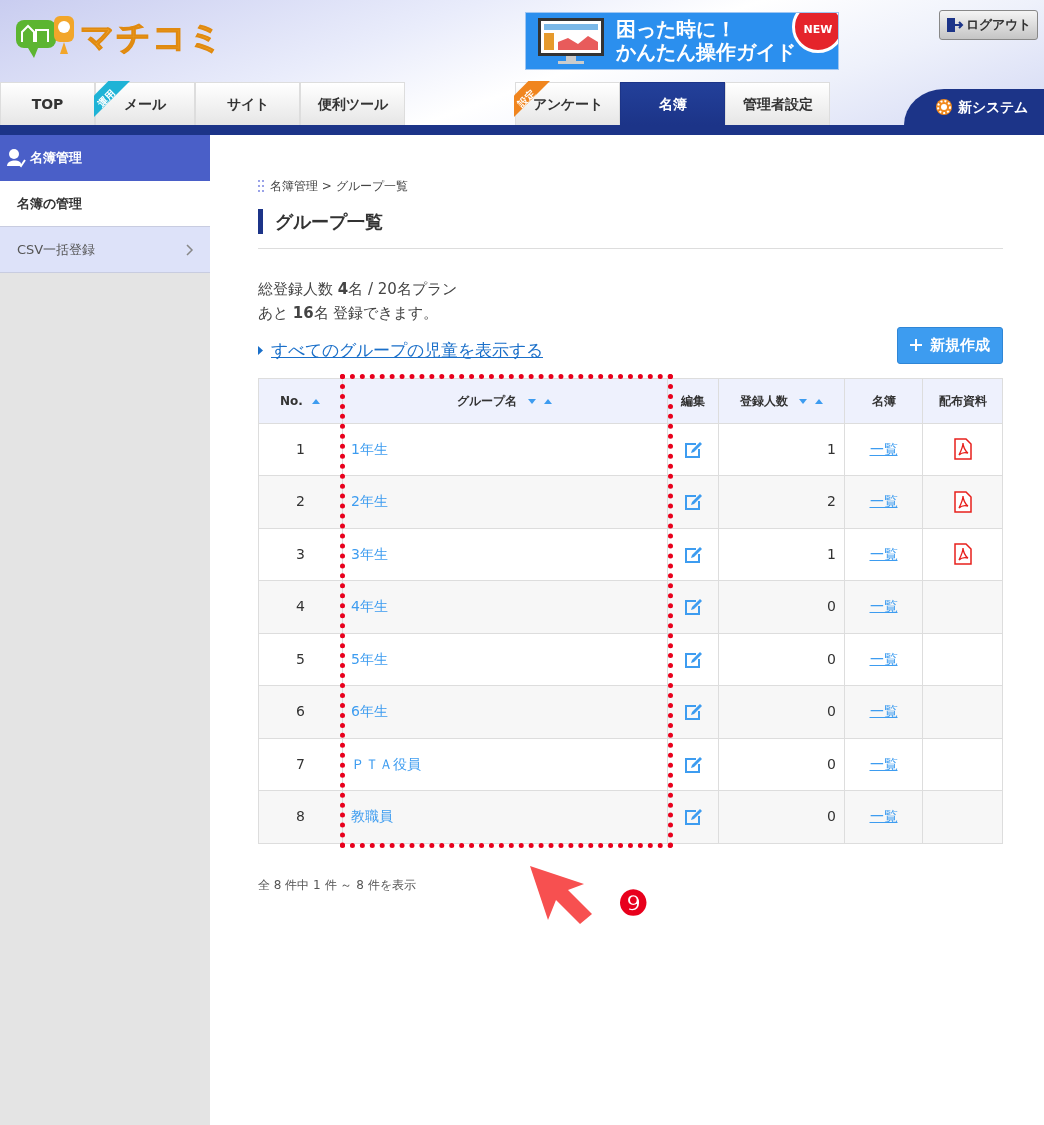 This screenshot has width=1044, height=1125. What do you see at coordinates (152, 37) in the screenshot?
I see `logo-text: マチコミ` at bounding box center [152, 37].